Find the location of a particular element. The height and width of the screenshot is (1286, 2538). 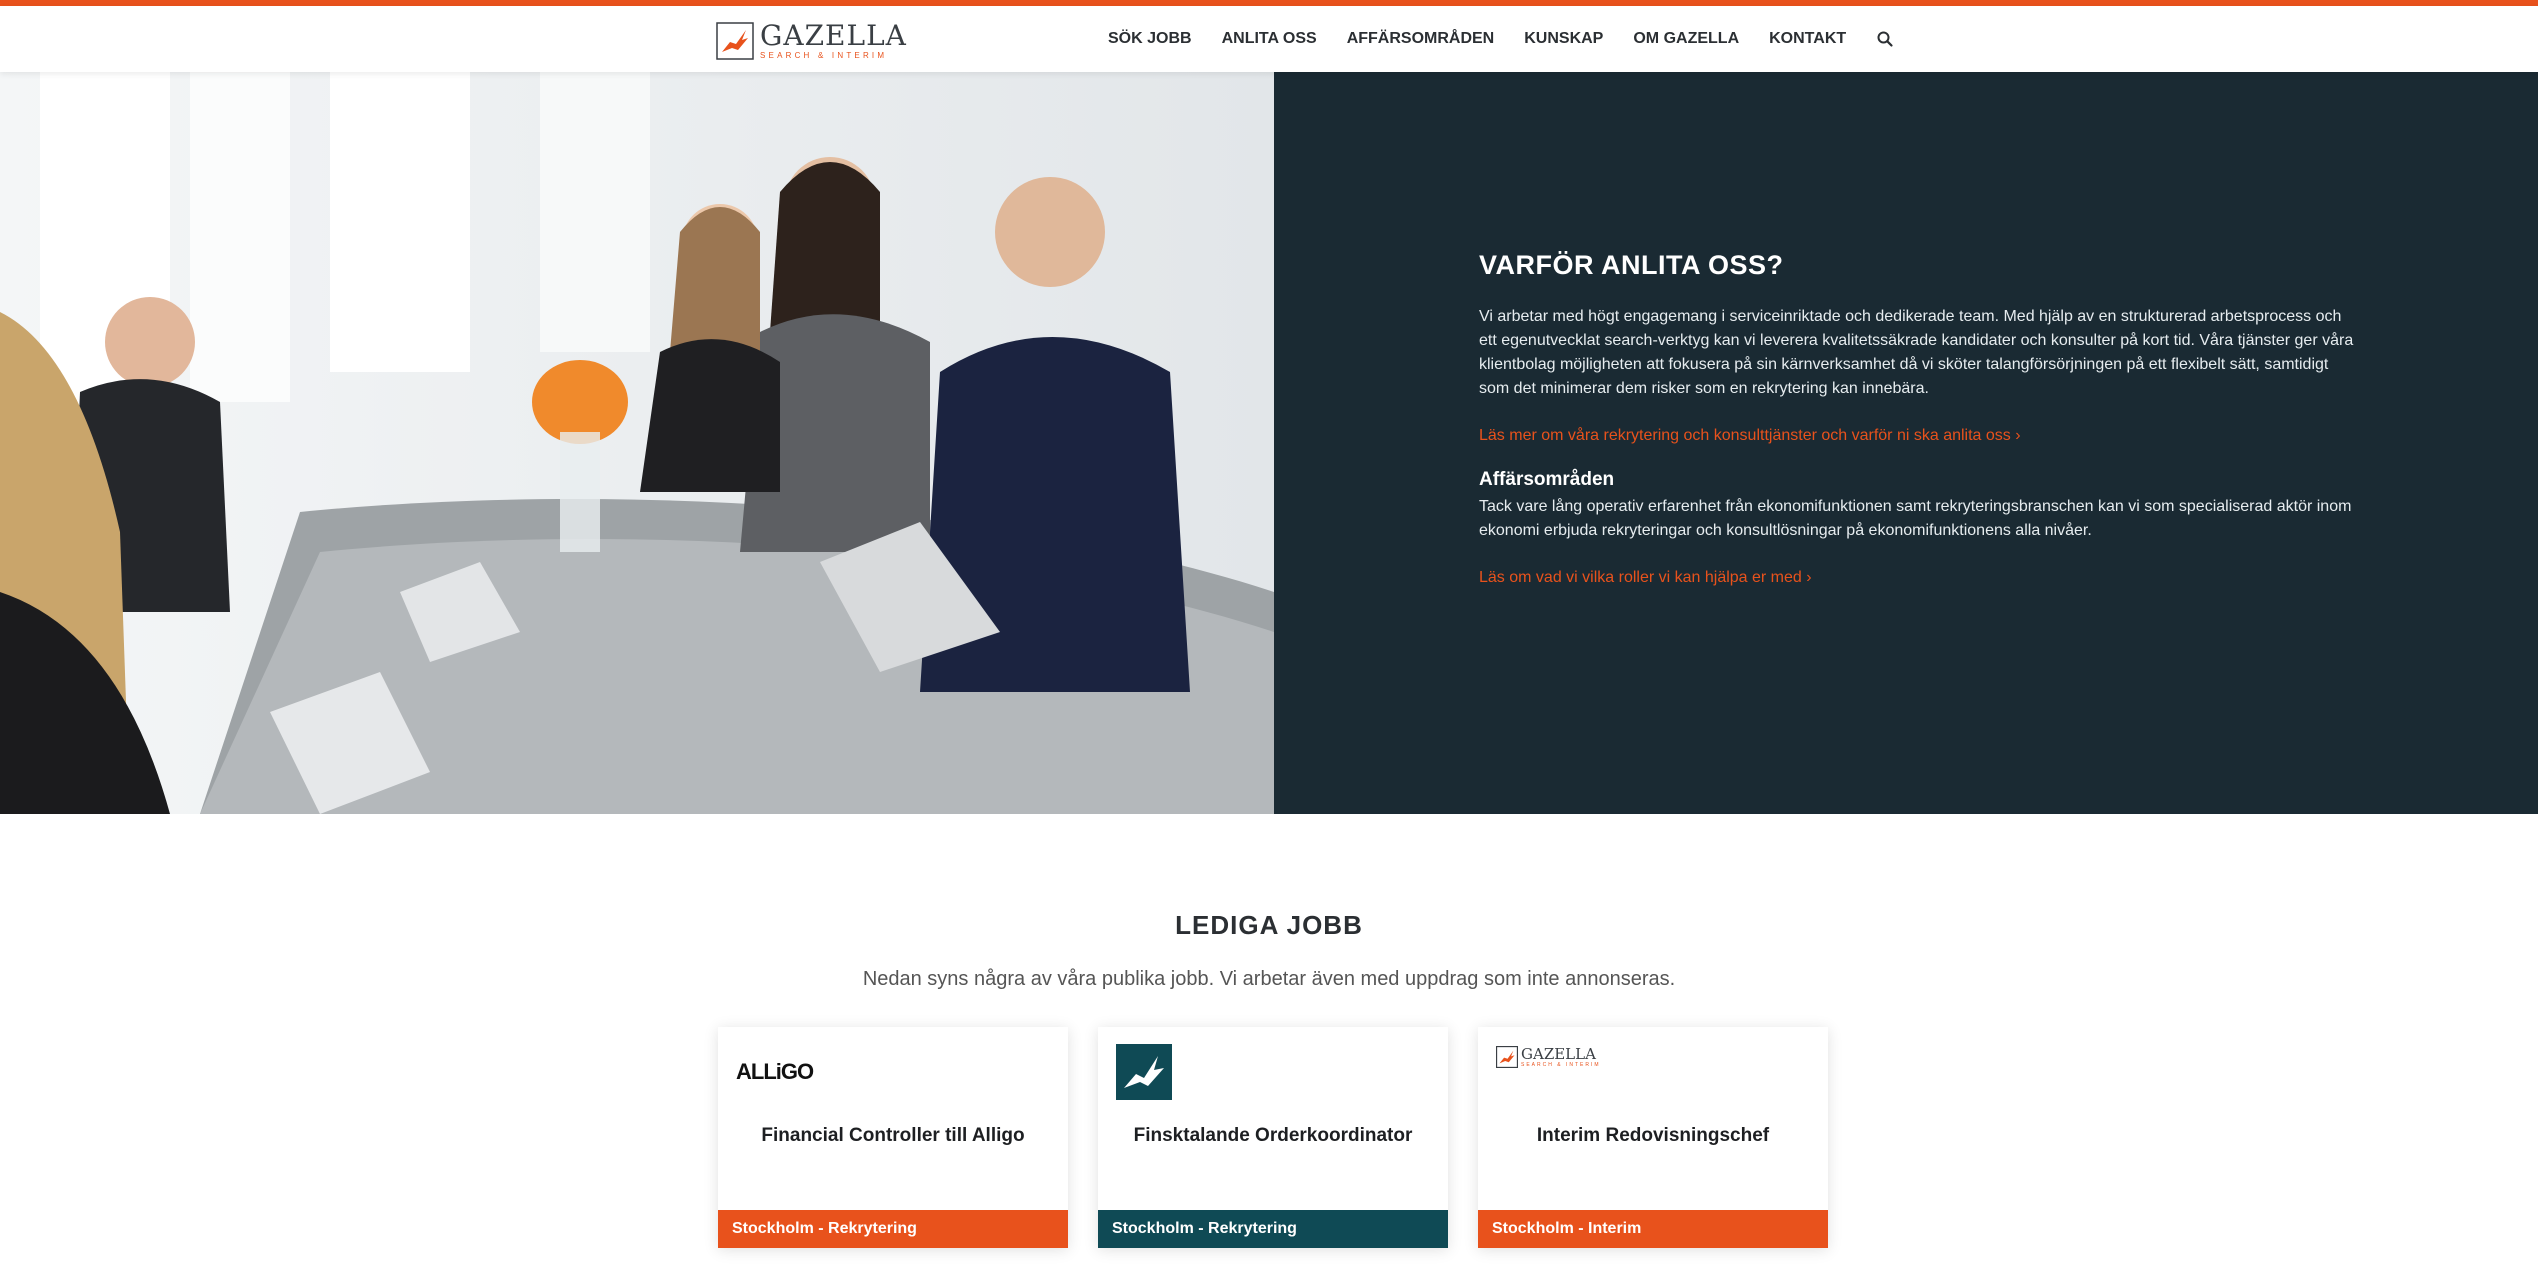

gazella-card-logo-name: GAZELLA is located at coordinates (1558, 1053).